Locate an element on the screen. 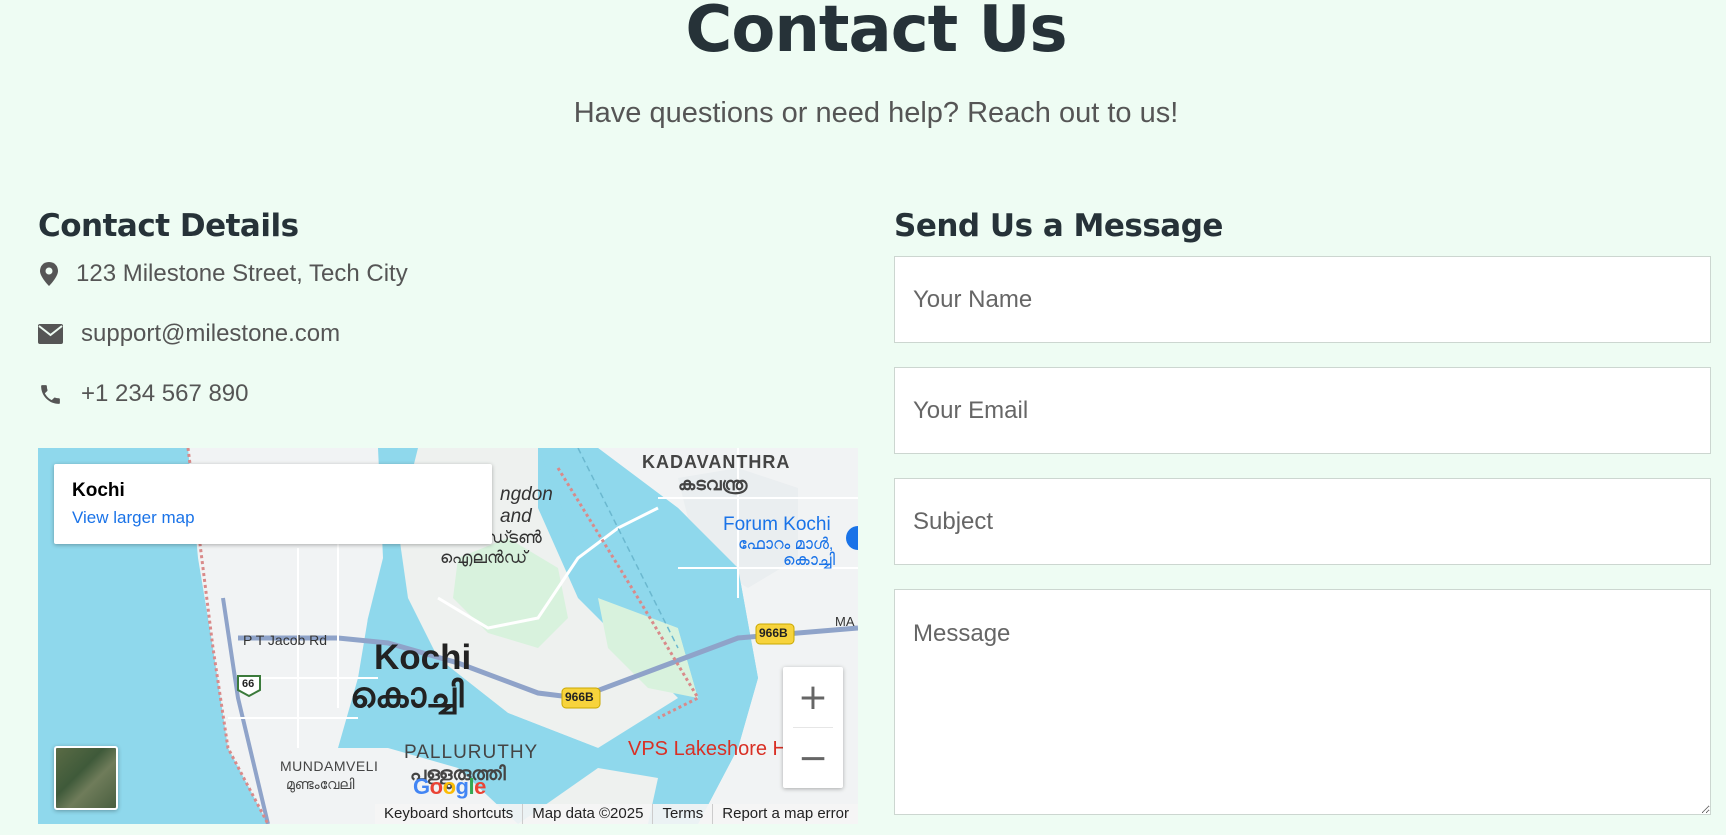 Image resolution: width=1726 pixels, height=835 pixels. map-label-willingdon-2: and is located at coordinates (516, 516).